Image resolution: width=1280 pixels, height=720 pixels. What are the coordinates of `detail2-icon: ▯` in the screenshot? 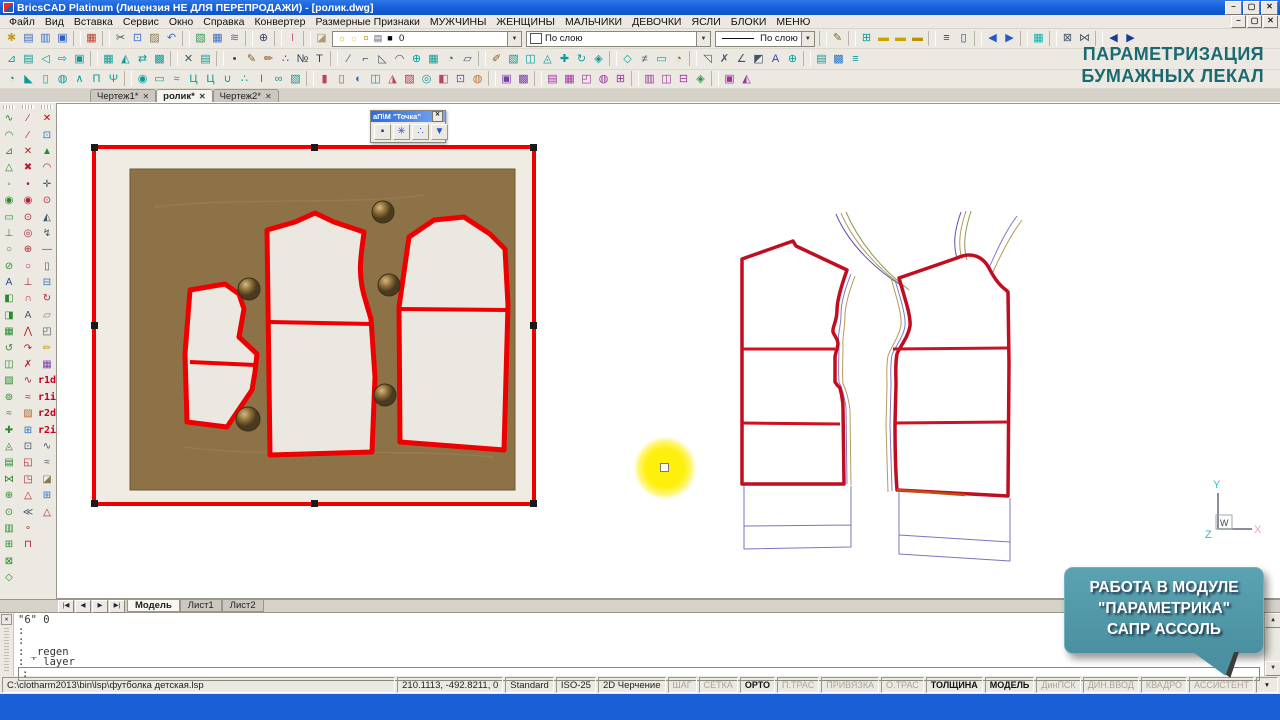 It's located at (341, 79).